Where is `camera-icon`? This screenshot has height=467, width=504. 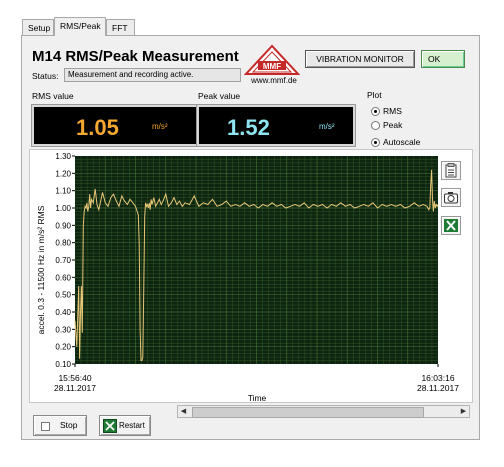
camera-icon is located at coordinates (451, 198).